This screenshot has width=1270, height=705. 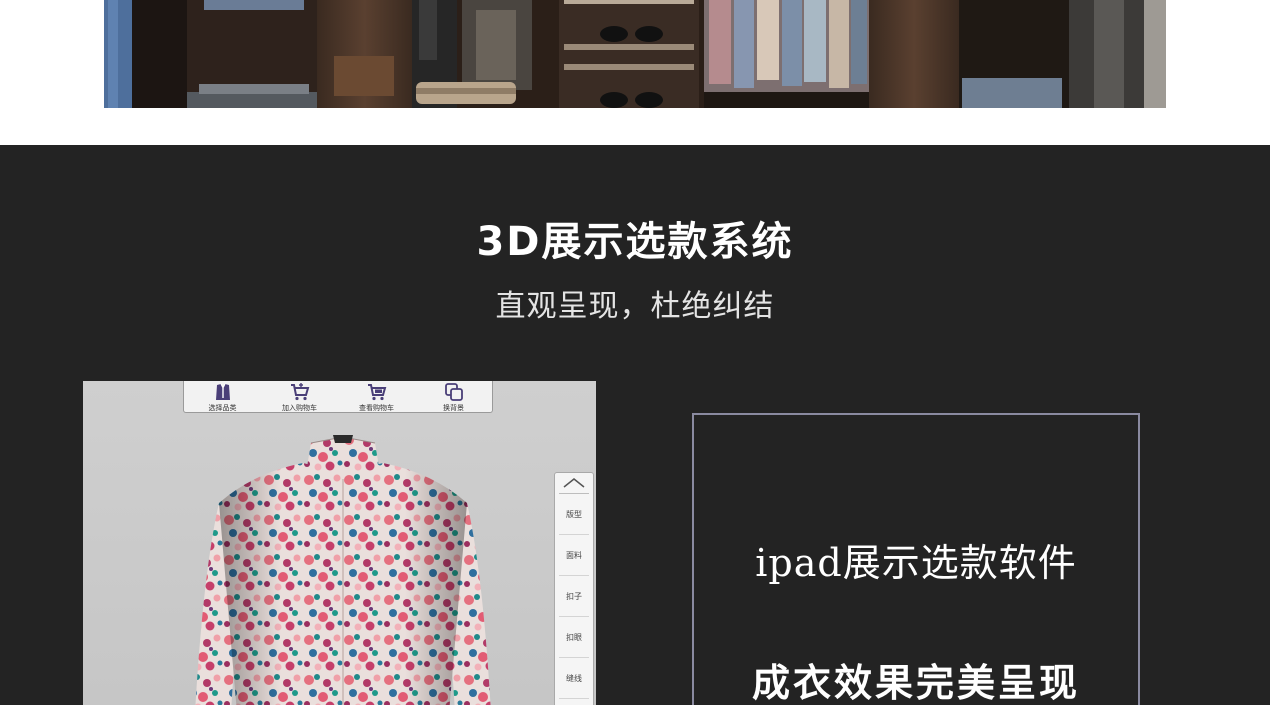 What do you see at coordinates (299, 408) in the screenshot?
I see `tool-label: 加入购物车` at bounding box center [299, 408].